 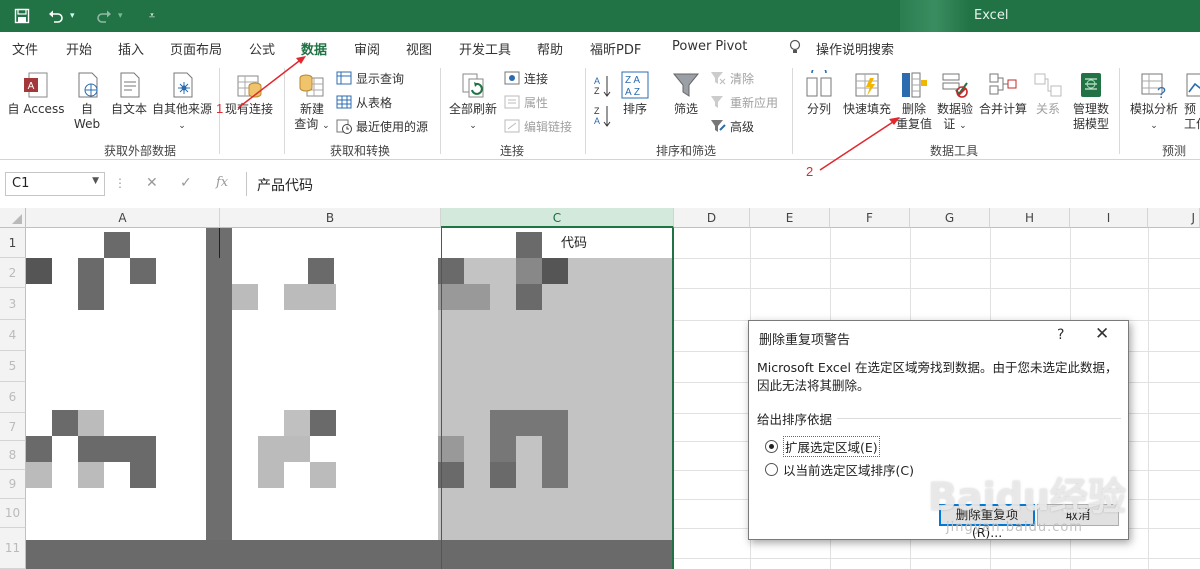 I want to click on from-text-button: 自文本, so click(x=129, y=93).